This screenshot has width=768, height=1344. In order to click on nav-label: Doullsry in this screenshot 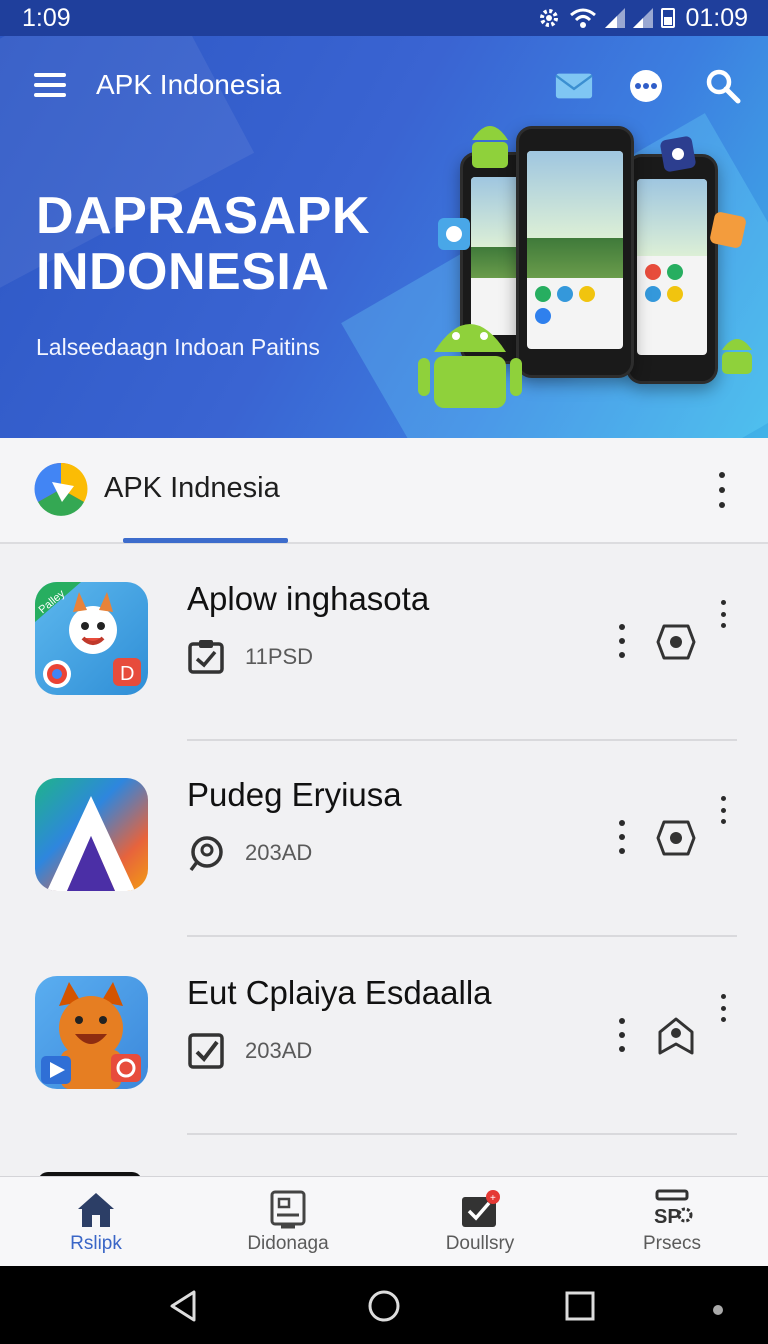, I will do `click(480, 1243)`.